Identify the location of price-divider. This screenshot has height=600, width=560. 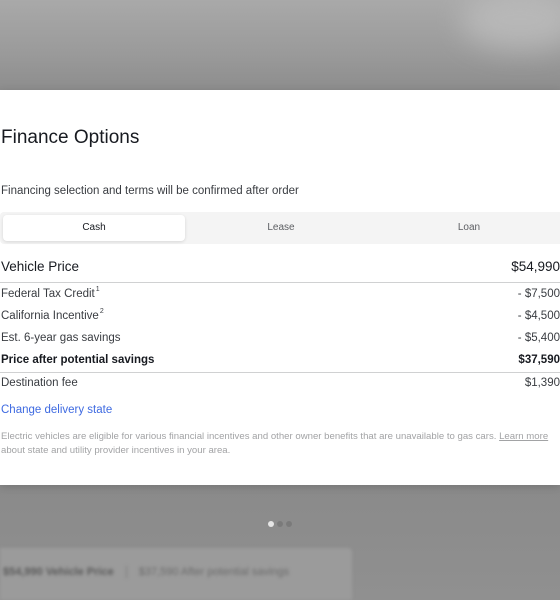
(280, 282).